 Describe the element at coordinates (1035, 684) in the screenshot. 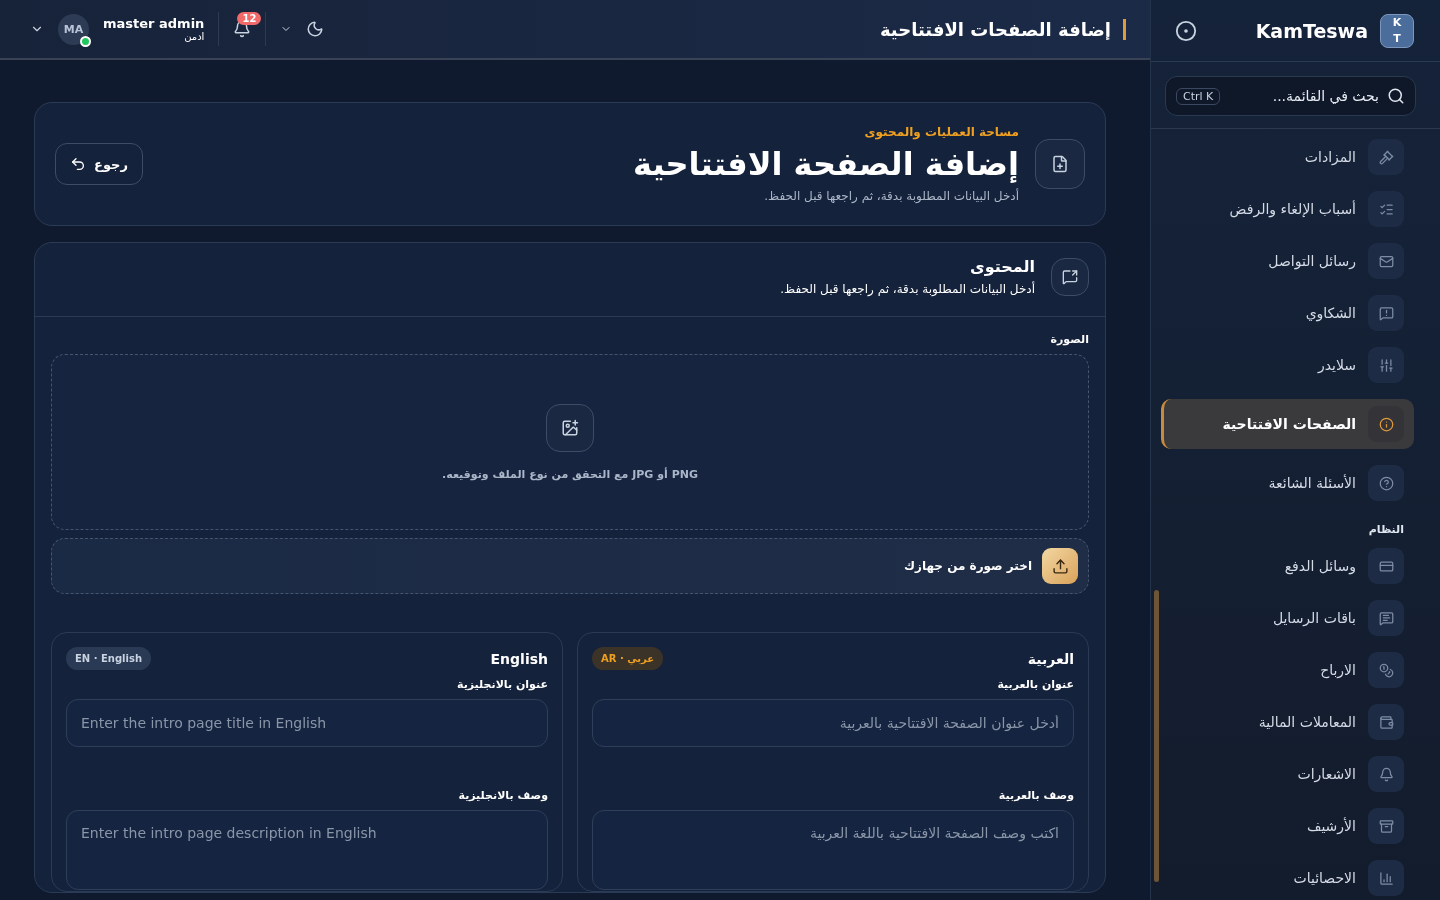

I see `field-label: عنوان بالعربية` at that location.